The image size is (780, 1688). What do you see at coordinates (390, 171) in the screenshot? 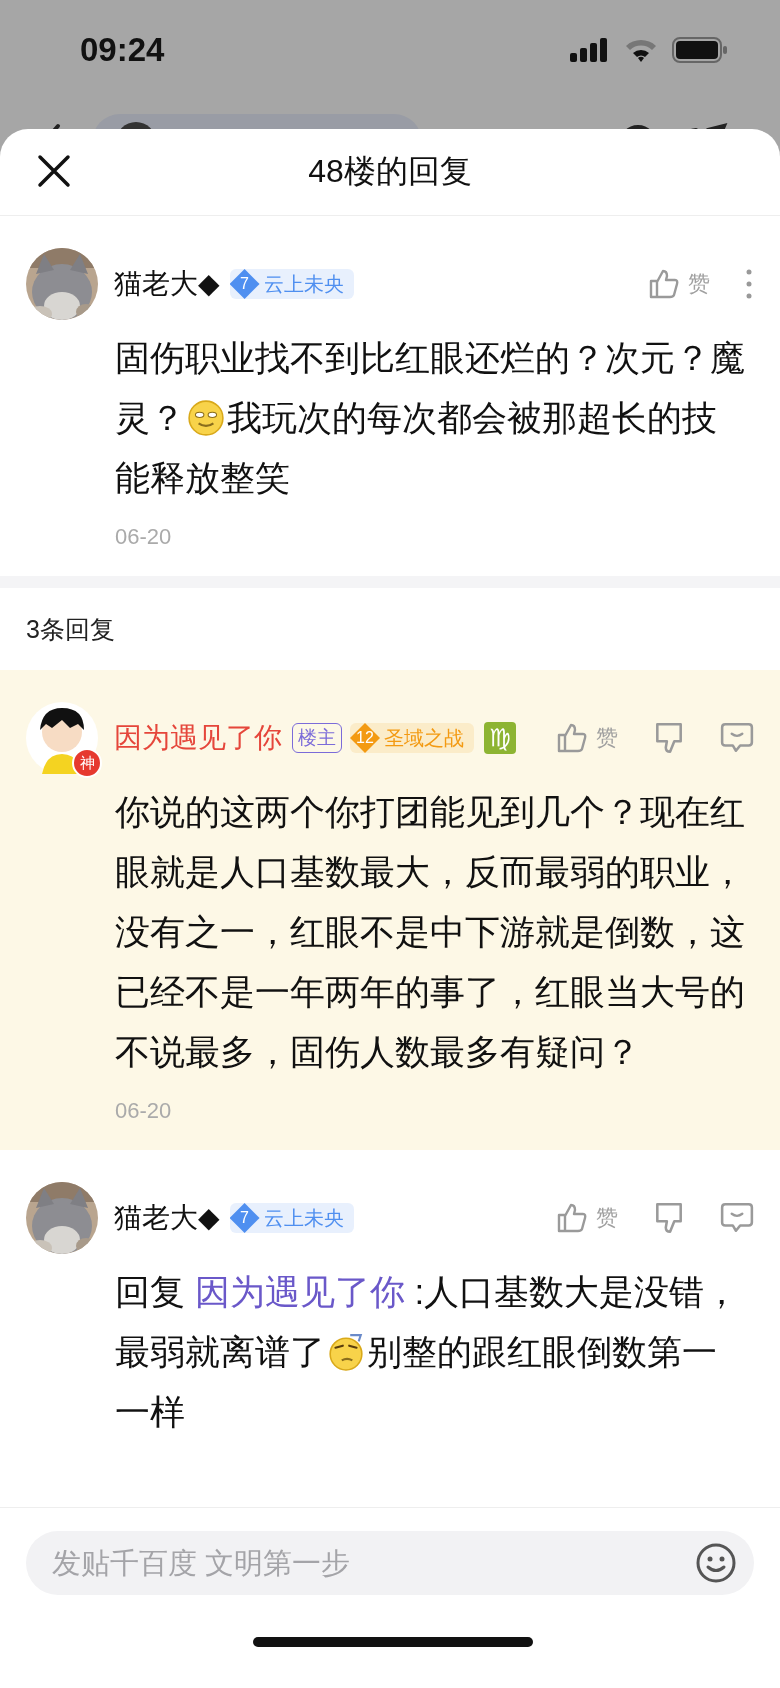
I see `sheet-title: 48楼的回复` at bounding box center [390, 171].